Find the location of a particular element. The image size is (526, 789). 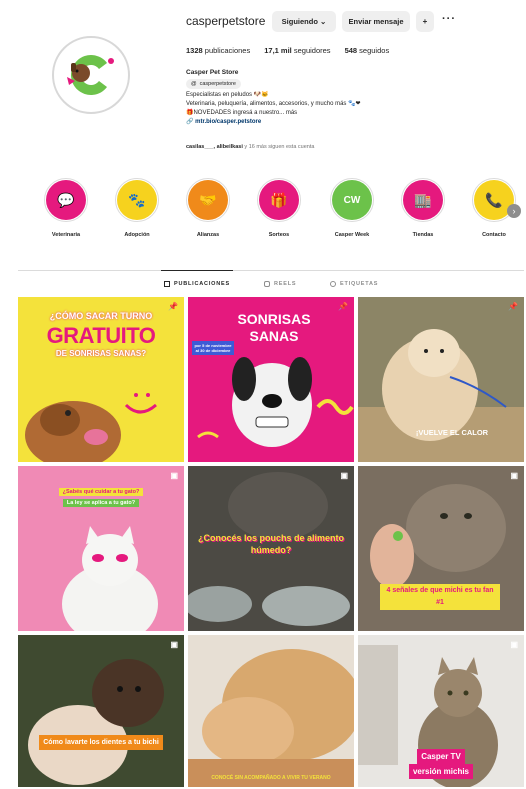

threads-badge: @ casperpetstore is located at coordinates (213, 84).